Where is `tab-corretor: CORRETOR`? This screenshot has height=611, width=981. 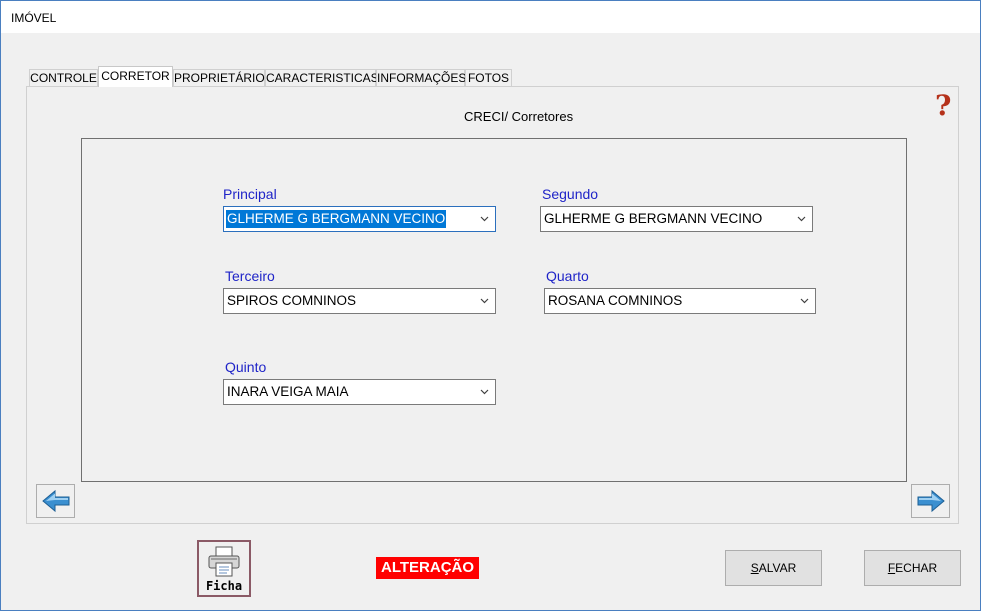
tab-corretor: CORRETOR is located at coordinates (135, 76).